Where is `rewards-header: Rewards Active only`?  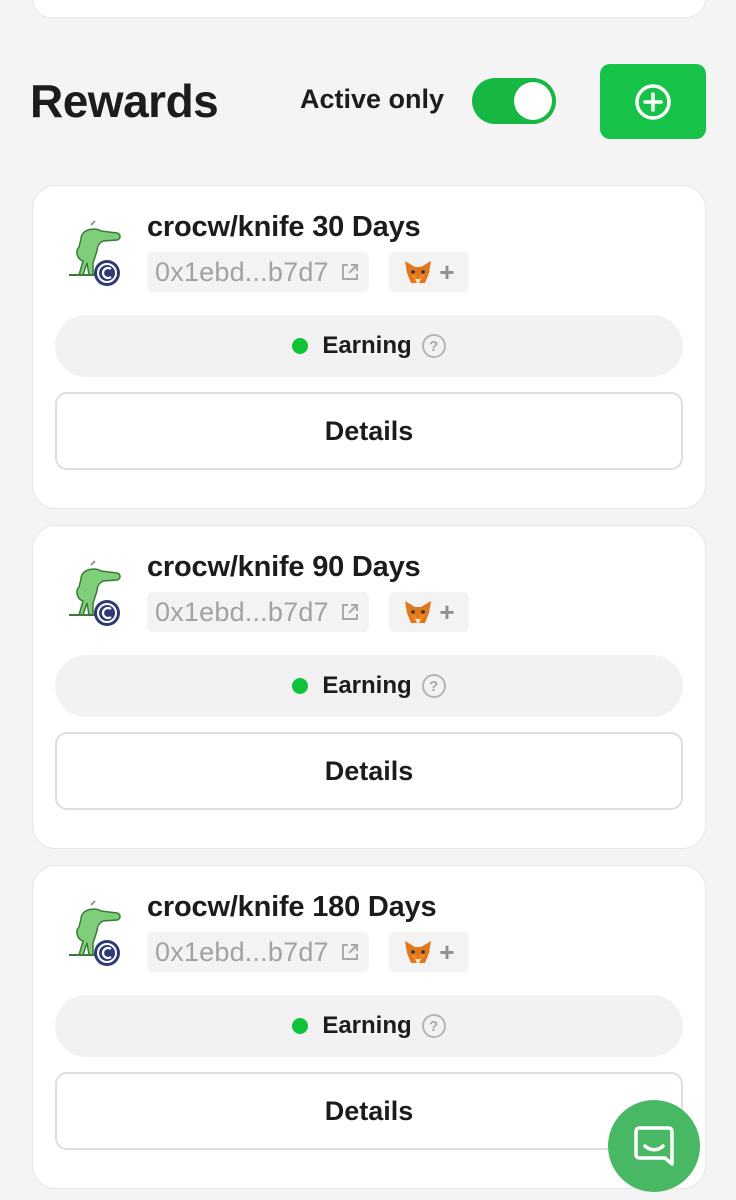 rewards-header: Rewards Active only is located at coordinates (368, 101).